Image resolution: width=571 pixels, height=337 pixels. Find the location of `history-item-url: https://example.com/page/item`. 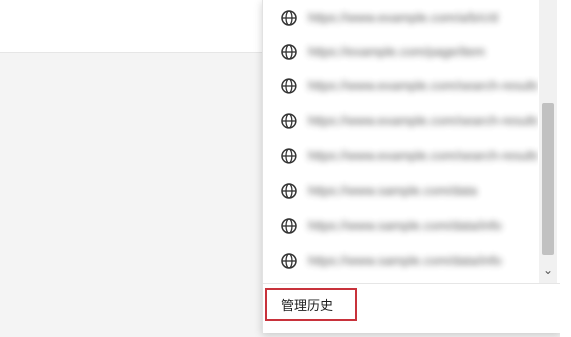

history-item-url: https://example.com/page/item is located at coordinates (397, 52).